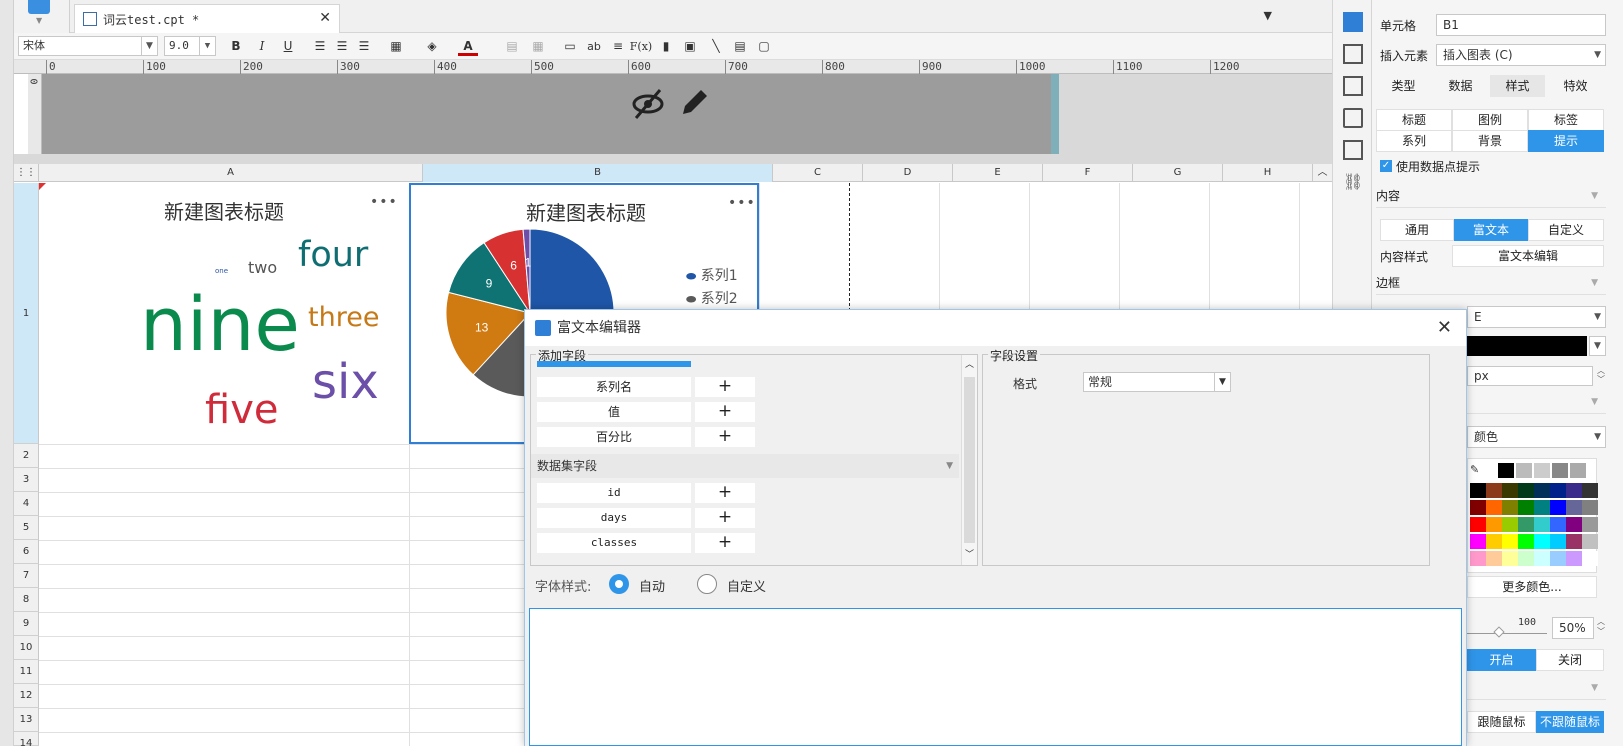  I want to click on not-follow-mouse-button: 不跟随鼠标, so click(1570, 722).